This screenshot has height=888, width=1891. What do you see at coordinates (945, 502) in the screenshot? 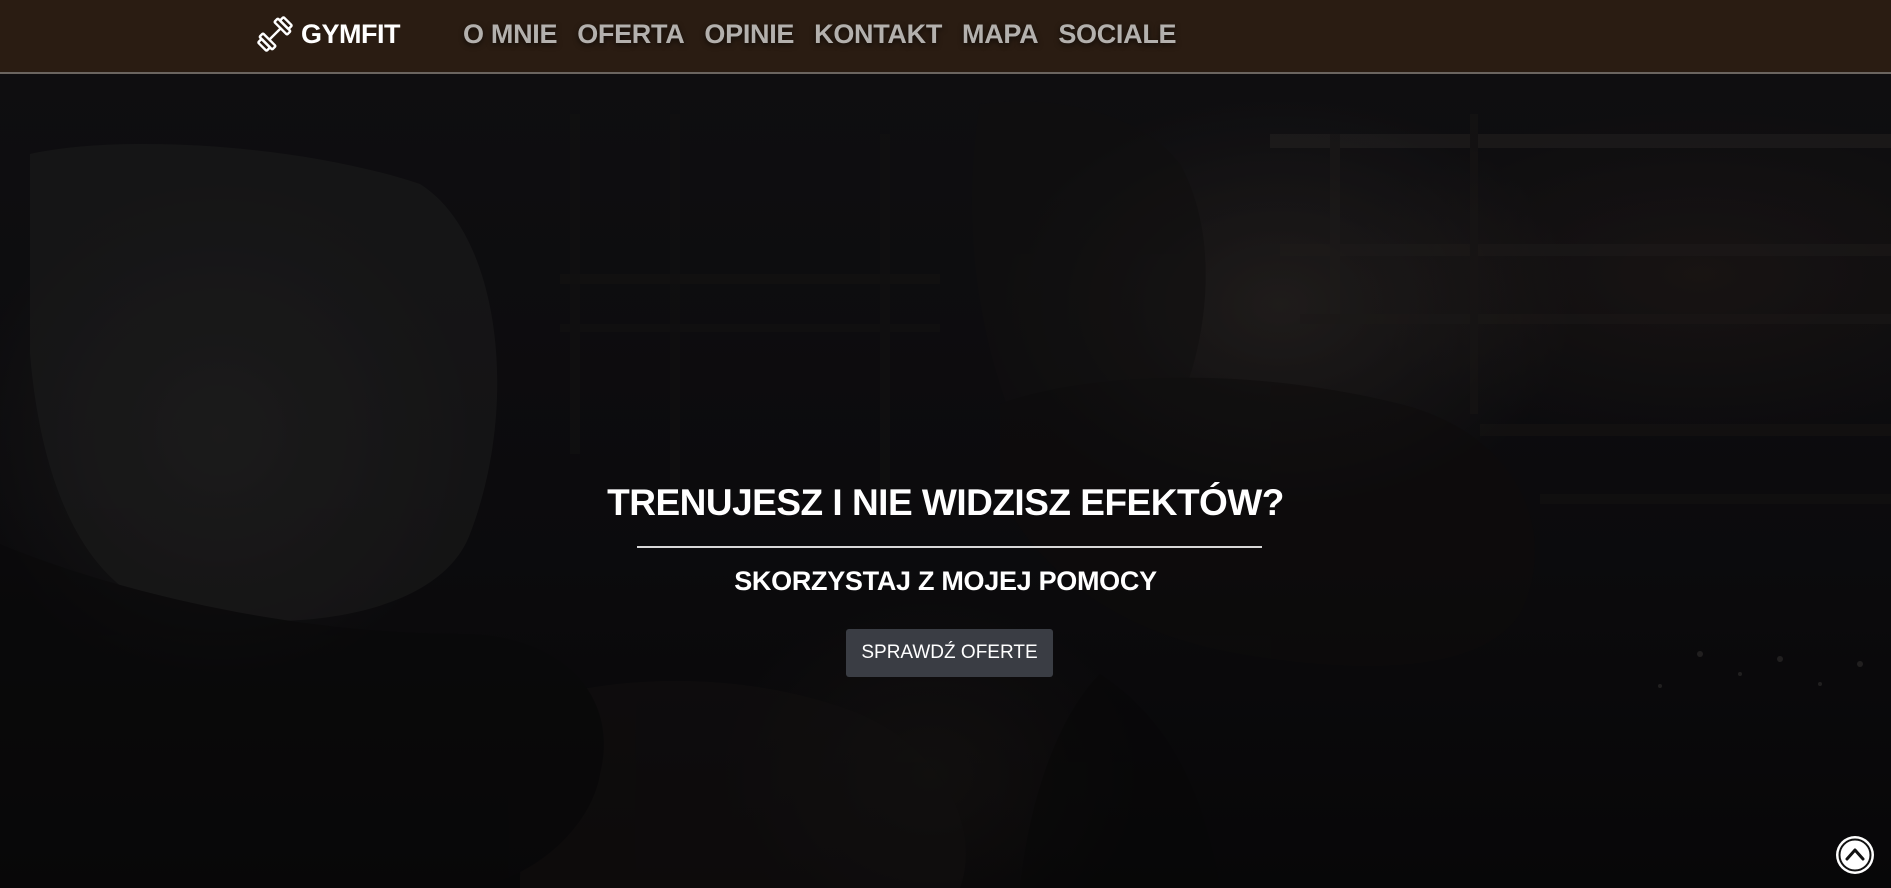
I see `hero-headline: TRENUJESZ I NIE WIDZISZ EFEKTÓW?` at bounding box center [945, 502].